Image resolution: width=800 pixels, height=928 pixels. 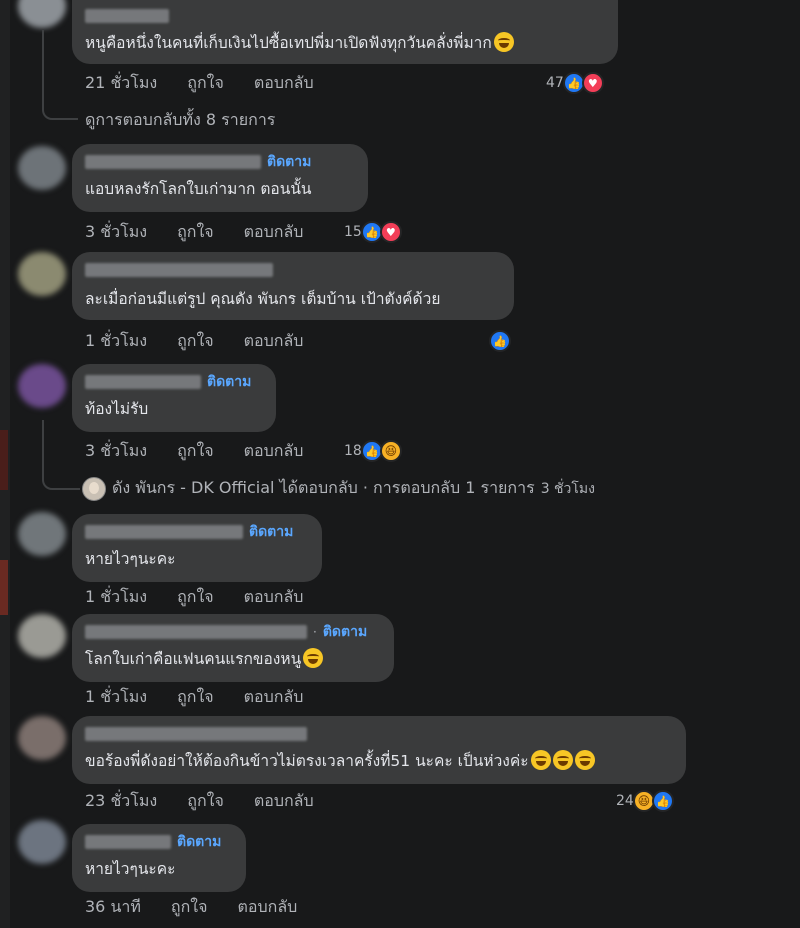 What do you see at coordinates (353, 232) in the screenshot?
I see `reaction-count: 15` at bounding box center [353, 232].